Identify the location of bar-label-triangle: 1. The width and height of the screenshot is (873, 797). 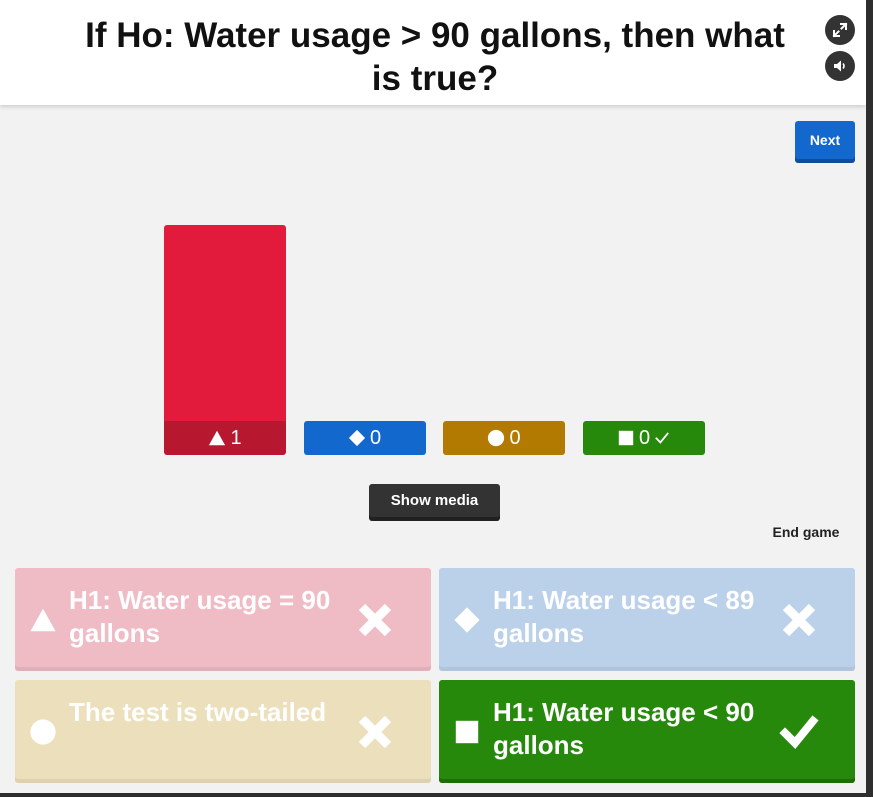
(225, 438).